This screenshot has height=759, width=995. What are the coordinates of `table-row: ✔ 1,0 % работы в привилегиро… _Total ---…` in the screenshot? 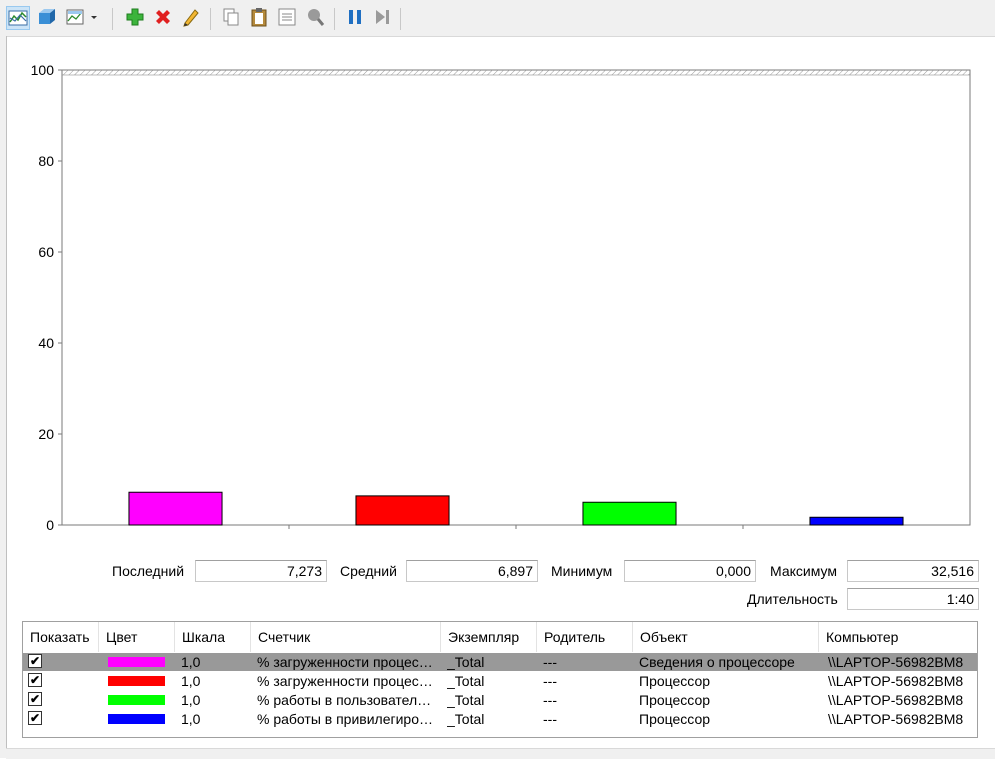 It's located at (500, 719).